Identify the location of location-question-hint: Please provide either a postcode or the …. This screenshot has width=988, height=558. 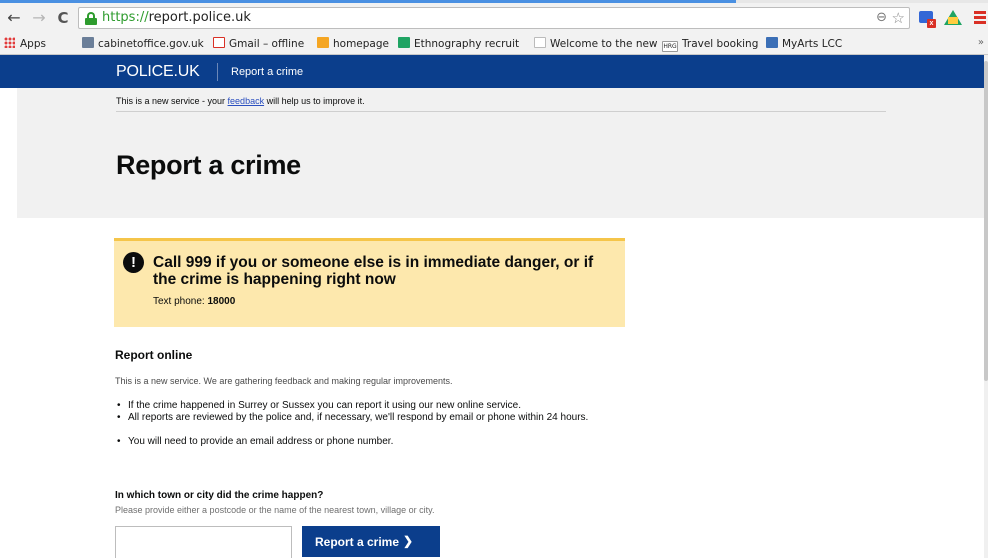
(275, 510).